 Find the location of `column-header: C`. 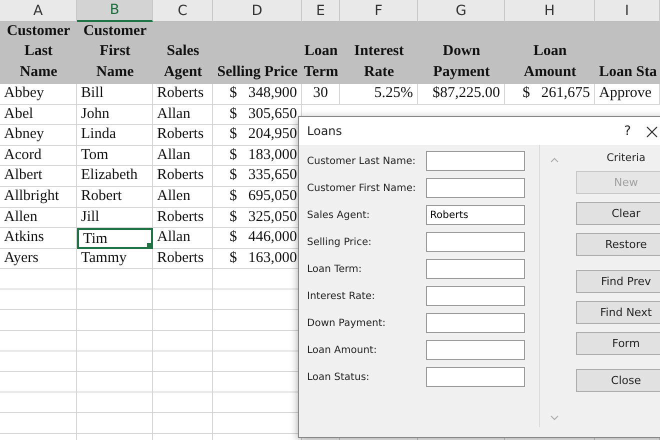

column-header: C is located at coordinates (183, 11).